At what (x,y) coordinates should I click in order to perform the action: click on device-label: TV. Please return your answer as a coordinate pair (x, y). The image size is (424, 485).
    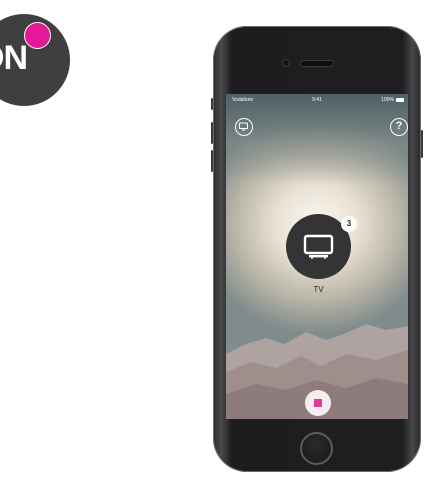
    Looking at the image, I should click on (318, 289).